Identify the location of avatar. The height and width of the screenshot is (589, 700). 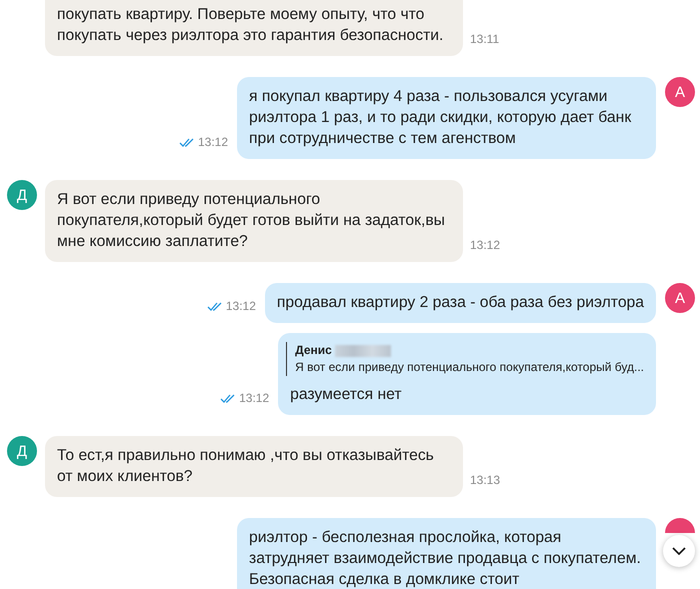
(680, 525).